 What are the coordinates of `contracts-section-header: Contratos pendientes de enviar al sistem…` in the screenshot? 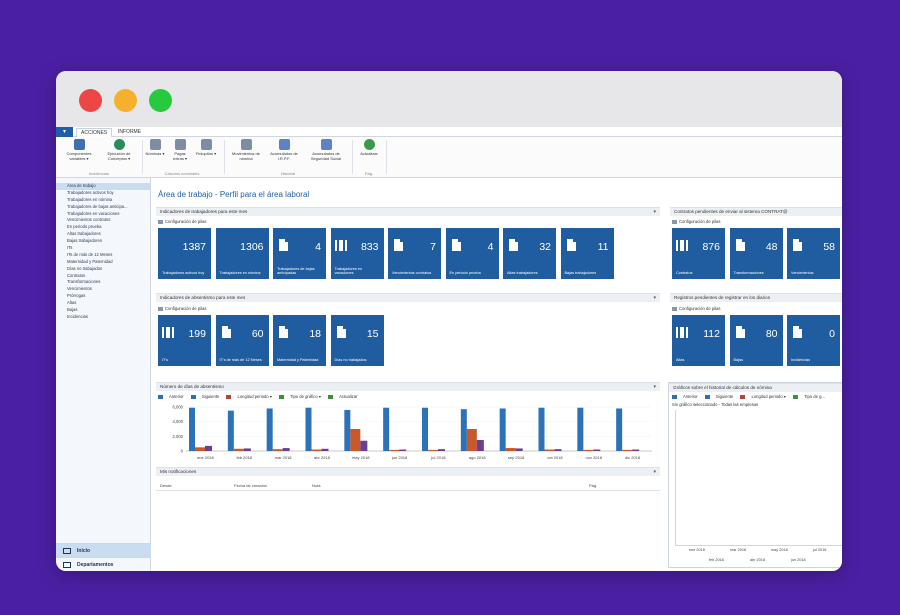 It's located at (756, 211).